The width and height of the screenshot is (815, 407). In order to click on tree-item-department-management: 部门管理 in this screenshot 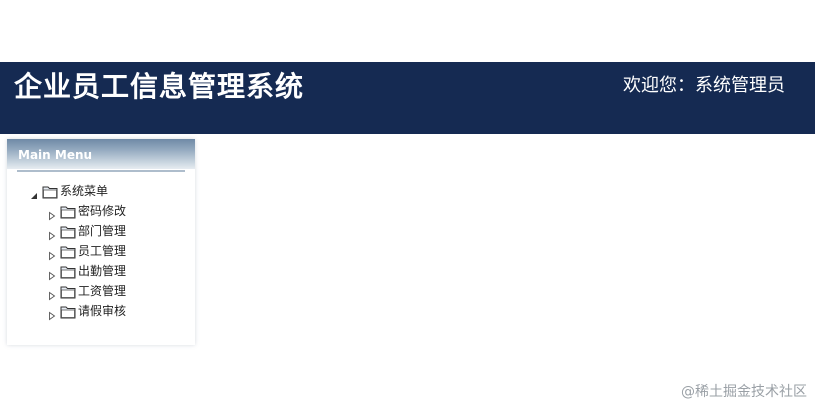, I will do `click(87, 231)`.